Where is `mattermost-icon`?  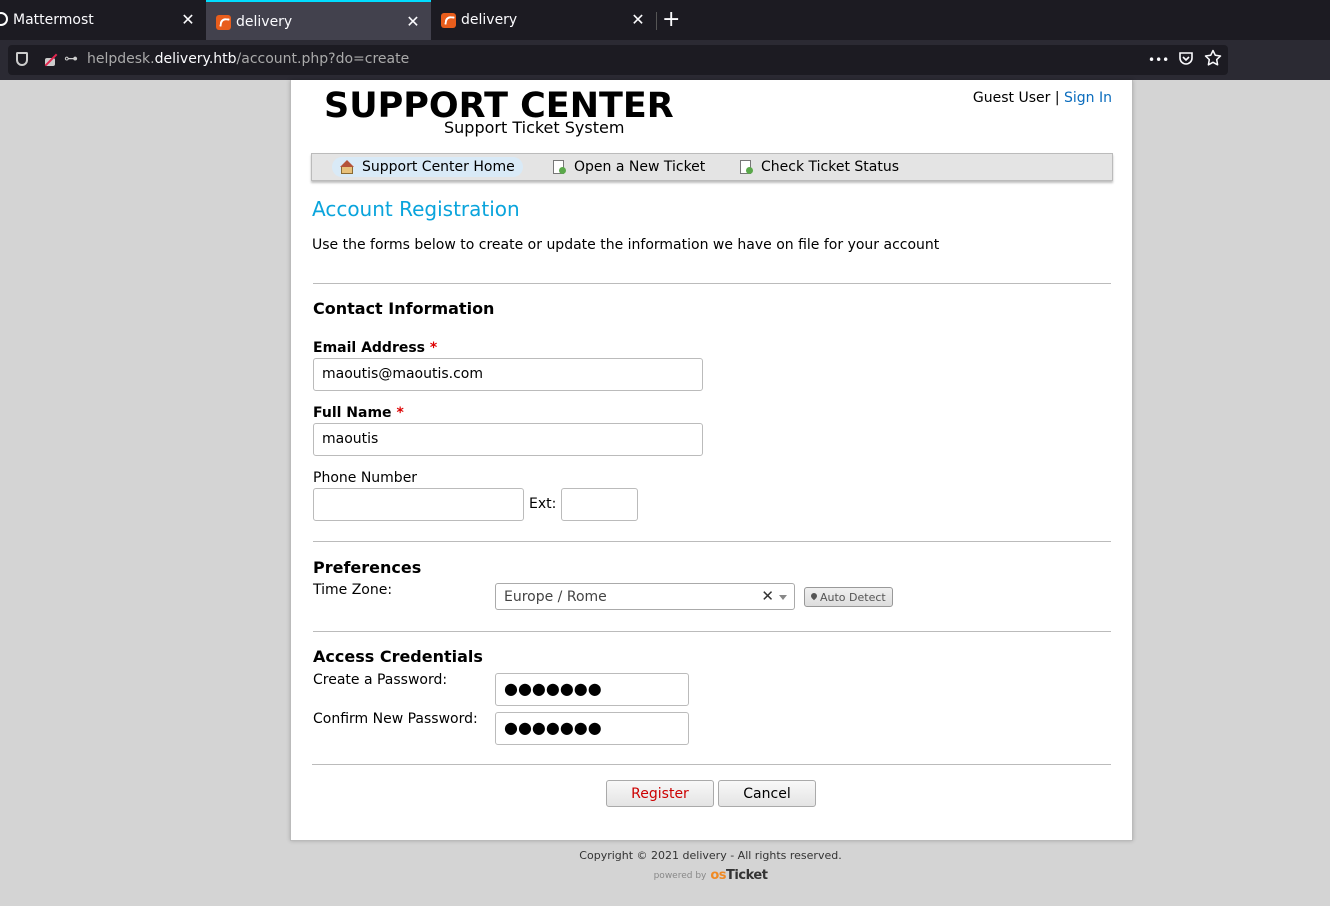
mattermost-icon is located at coordinates (4, 19).